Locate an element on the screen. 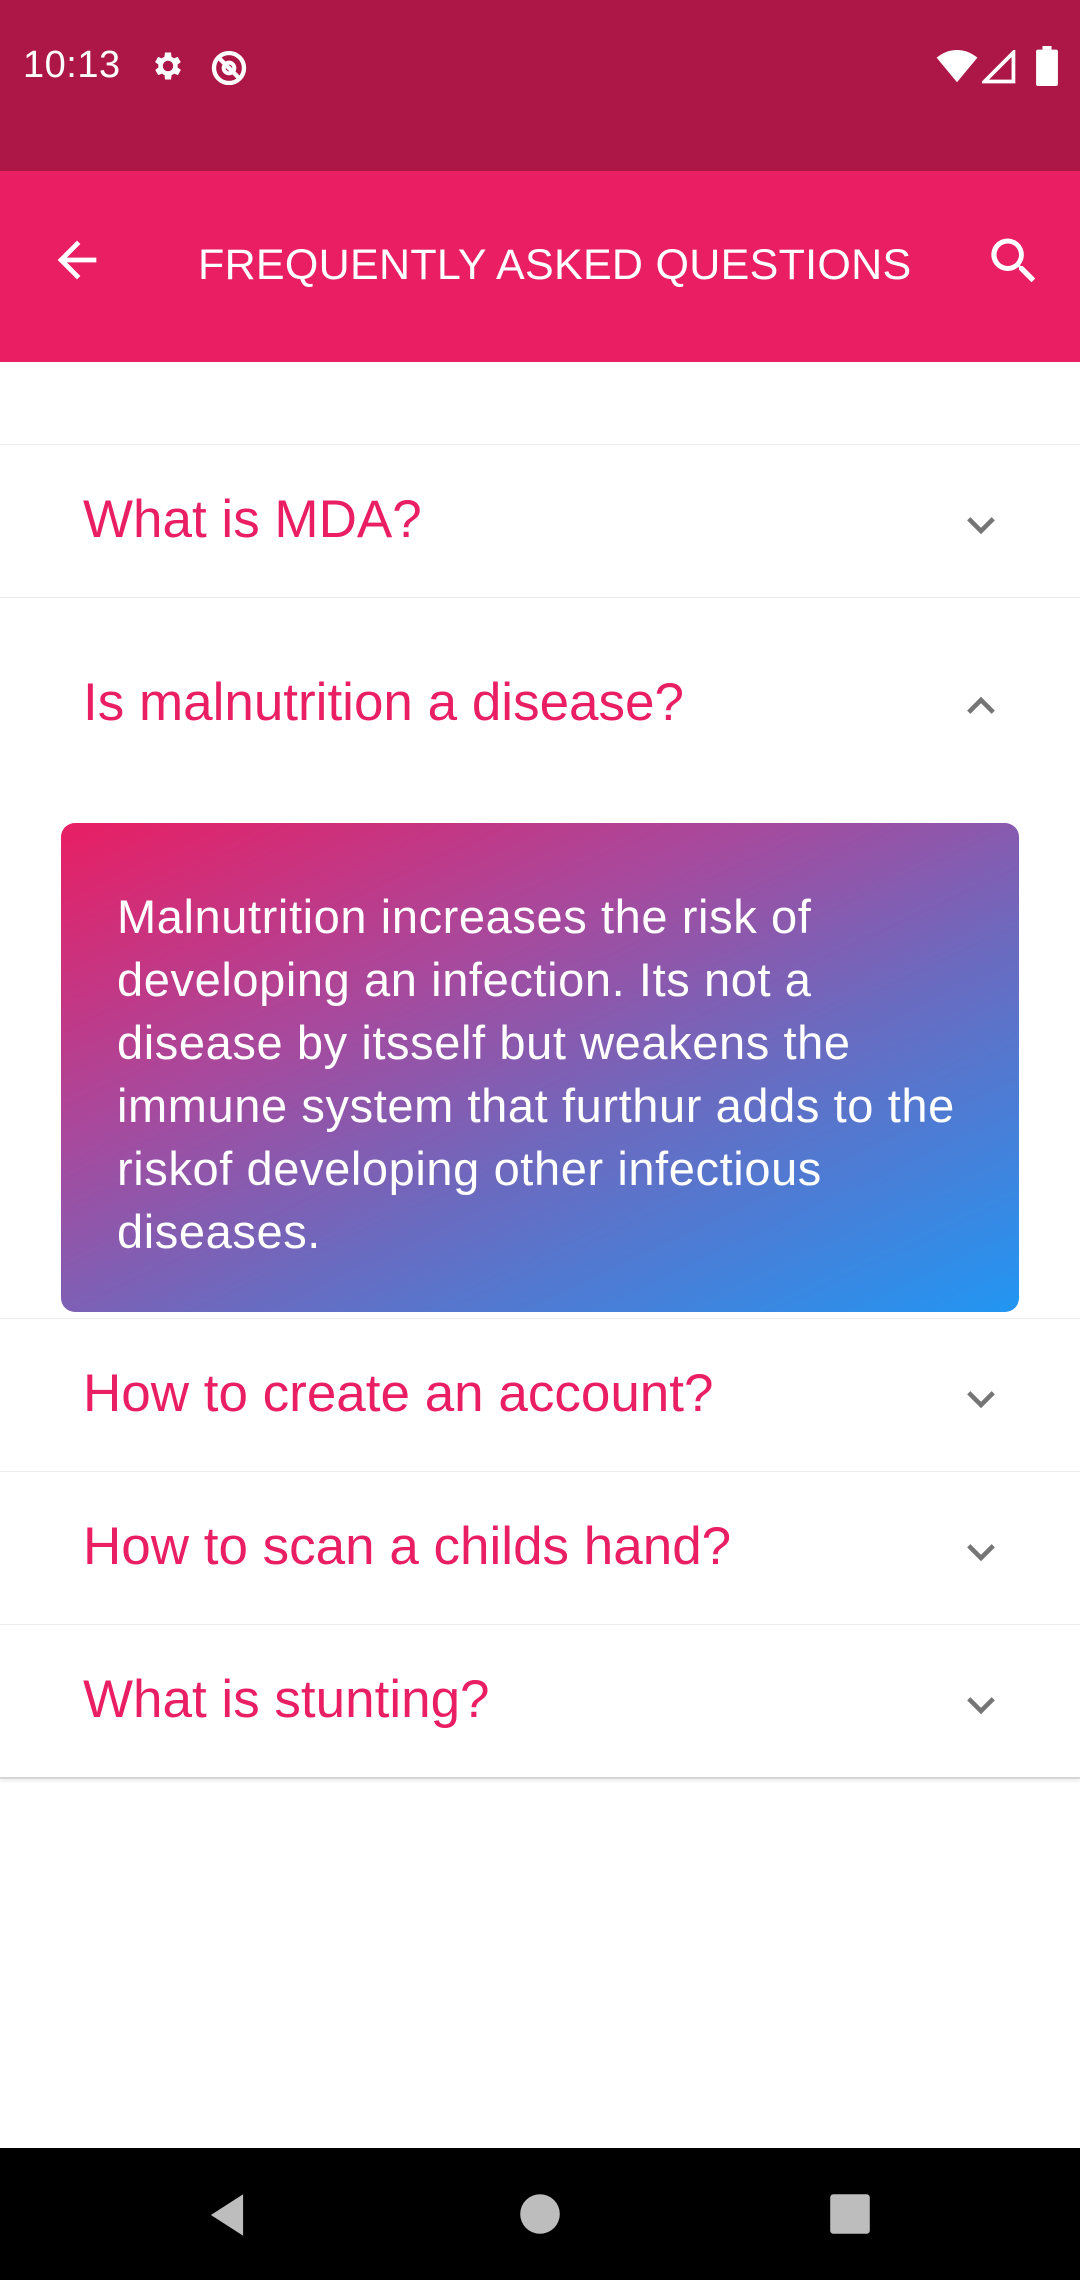  faq-item: How to create an account? is located at coordinates (540, 1394).